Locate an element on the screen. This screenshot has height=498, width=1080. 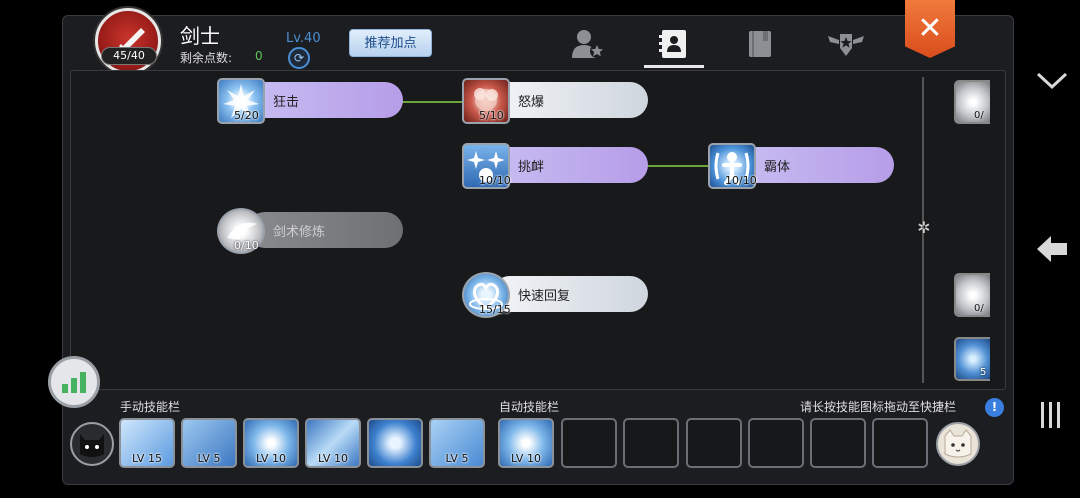
auto-pet-avatar is located at coordinates (958, 444).